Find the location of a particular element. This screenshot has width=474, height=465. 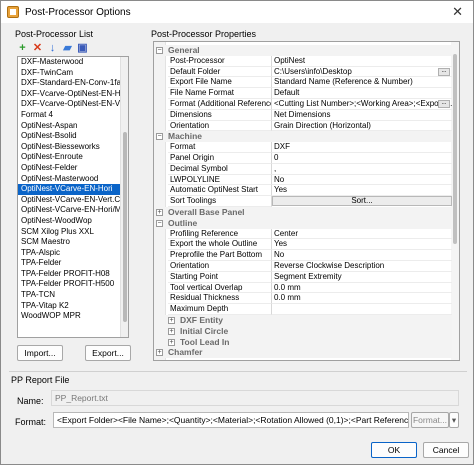

list-item: TPA-Felder is located at coordinates (73, 263).